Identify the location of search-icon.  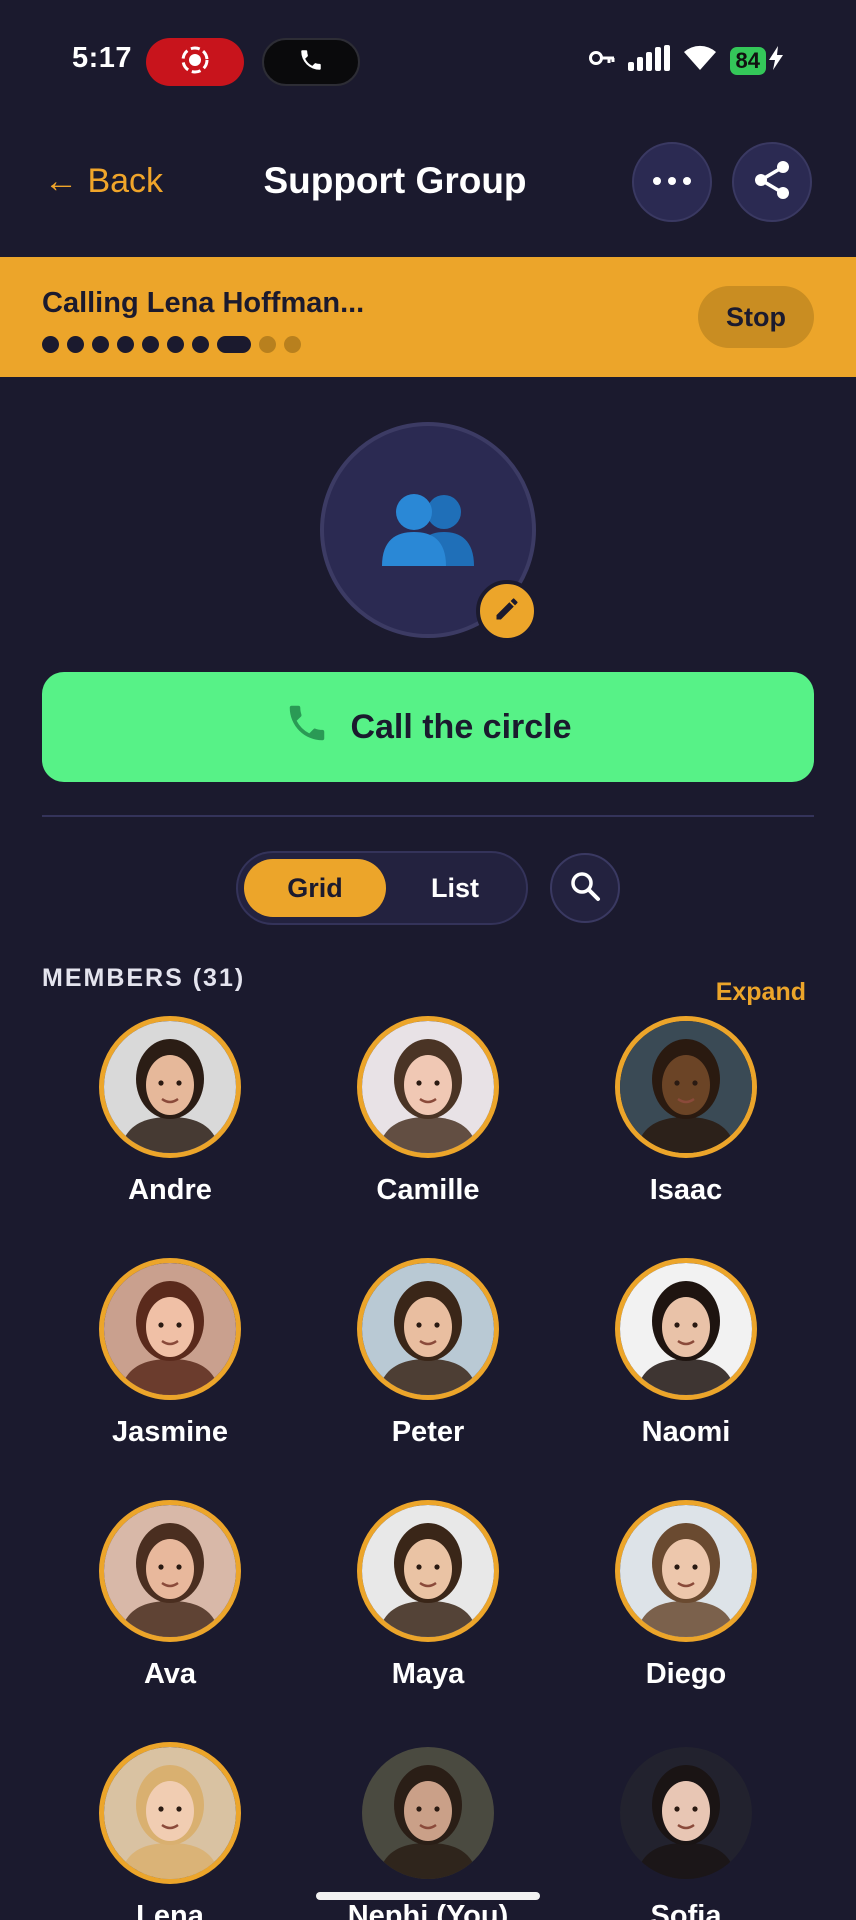
(585, 888).